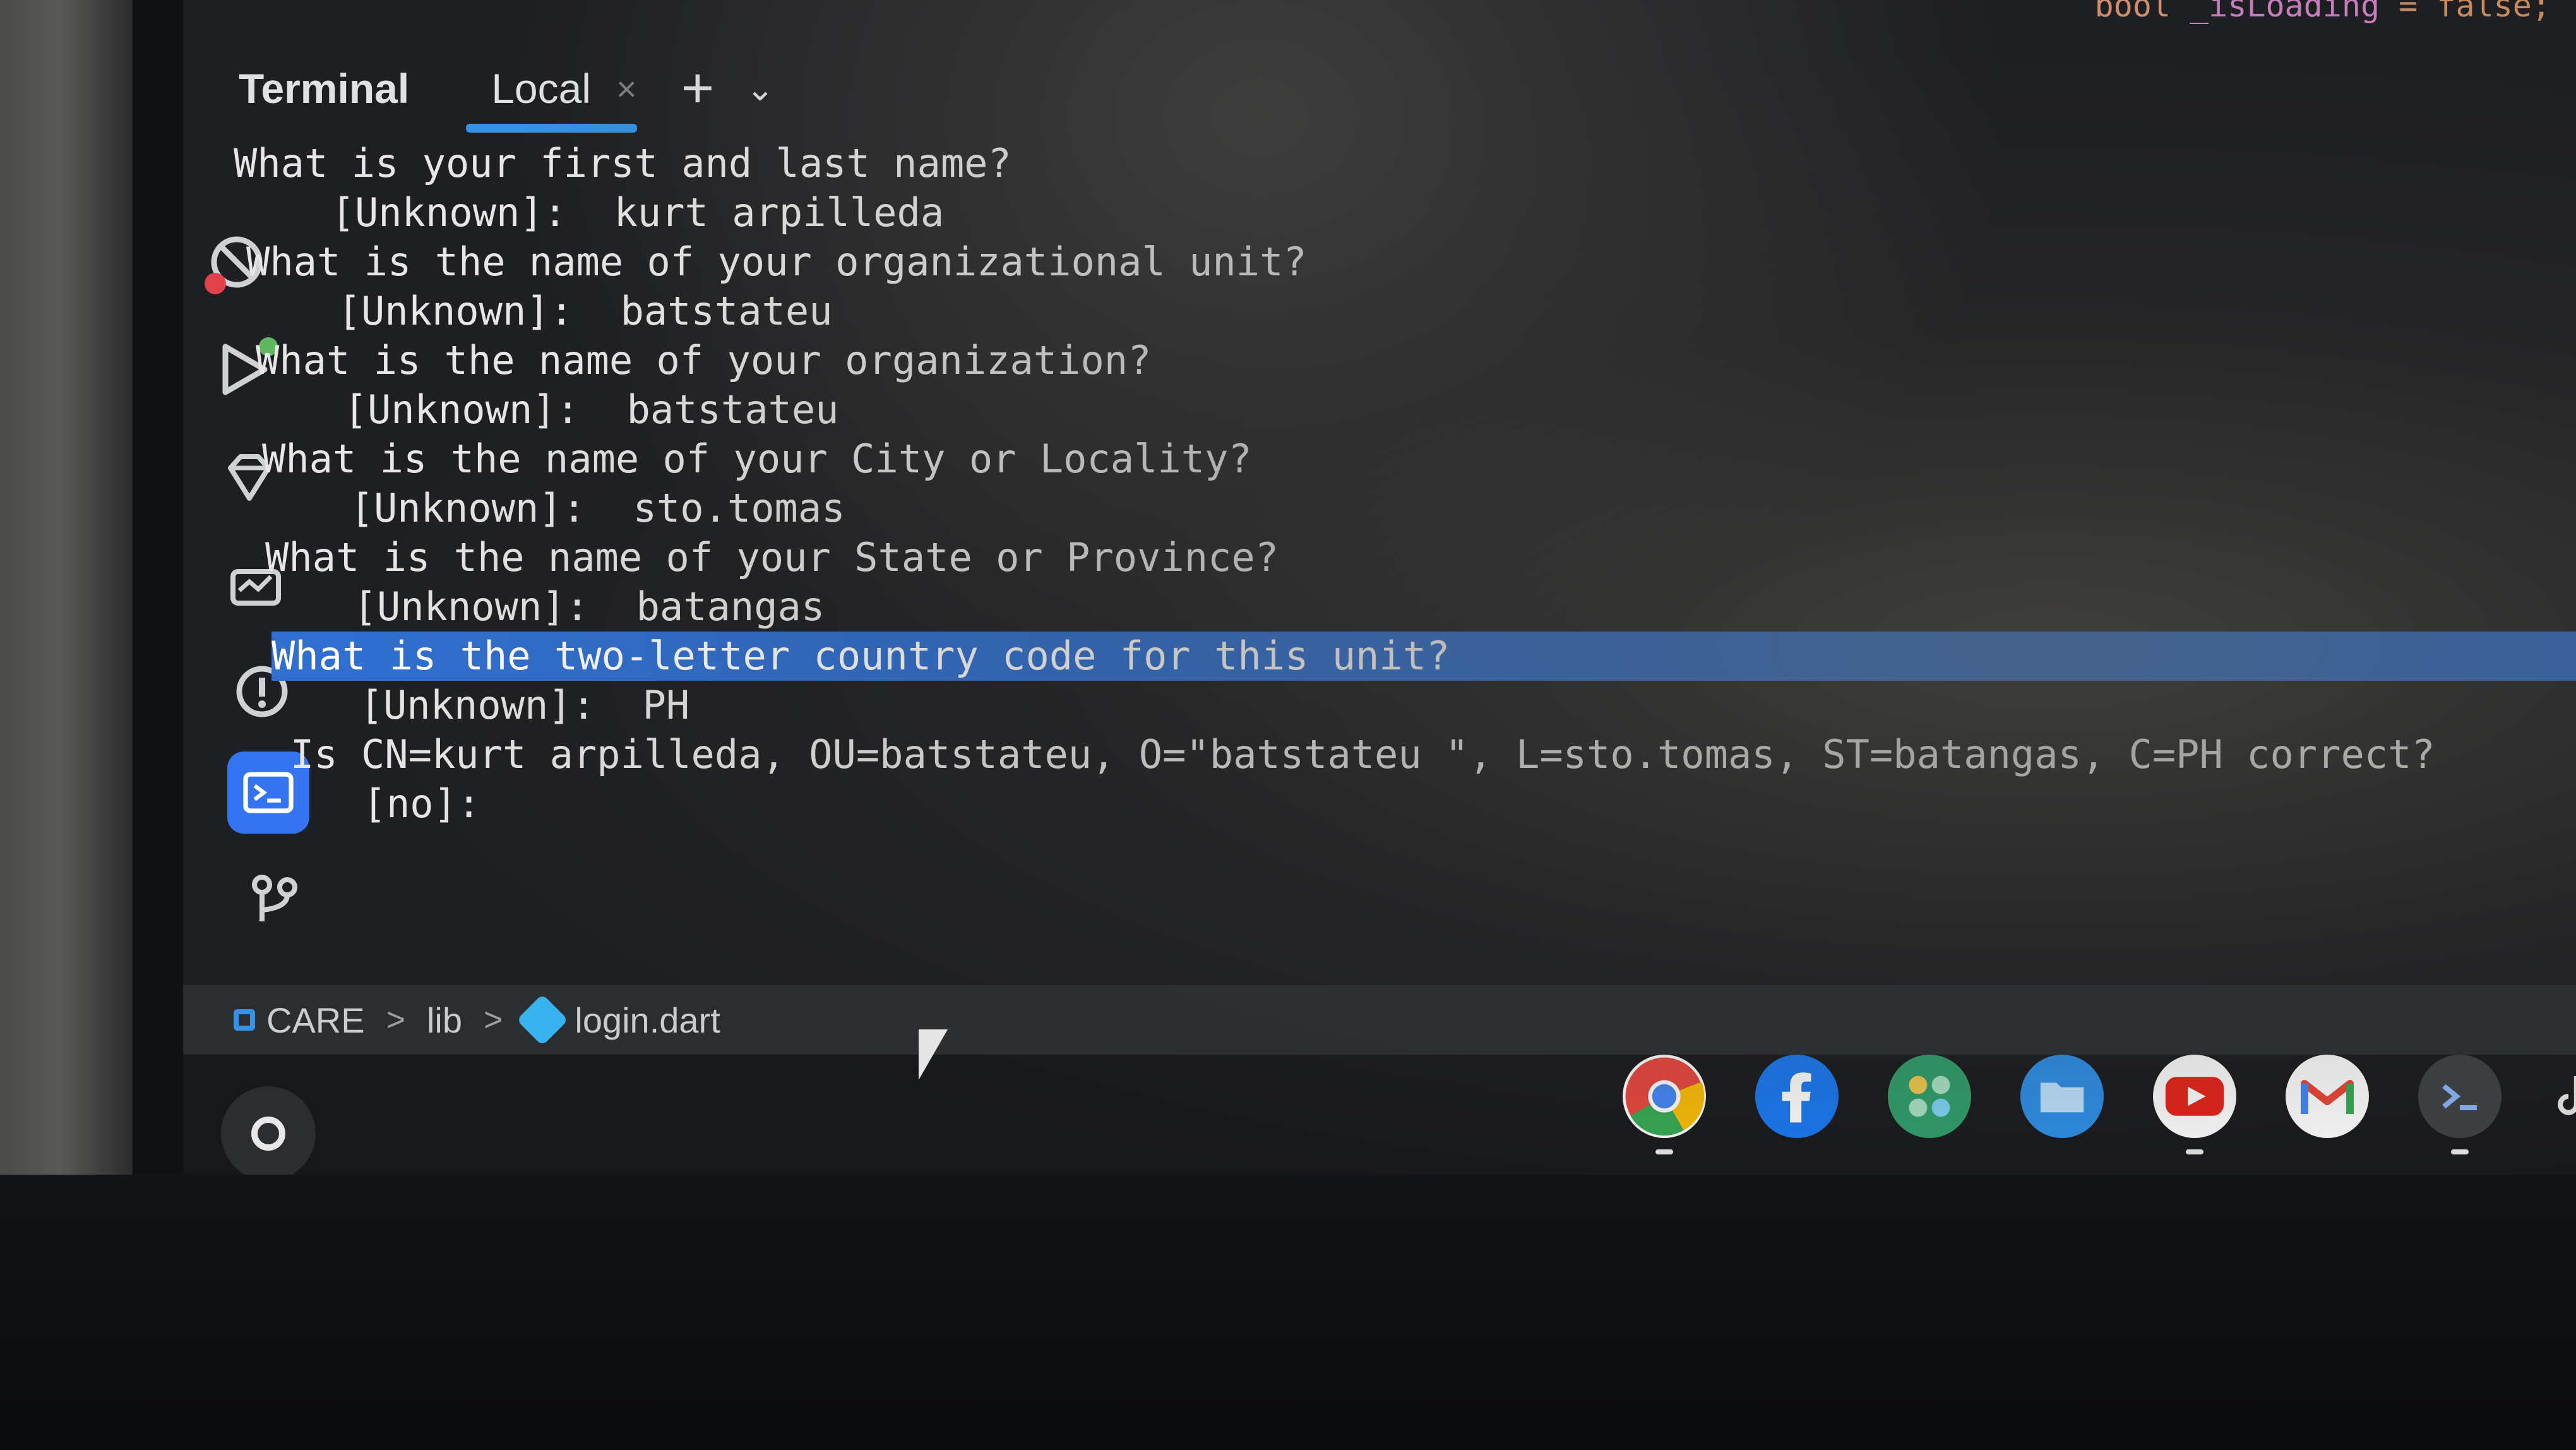 This screenshot has width=2576, height=1450. I want to click on breadcrumb-project: CARE, so click(299, 1020).